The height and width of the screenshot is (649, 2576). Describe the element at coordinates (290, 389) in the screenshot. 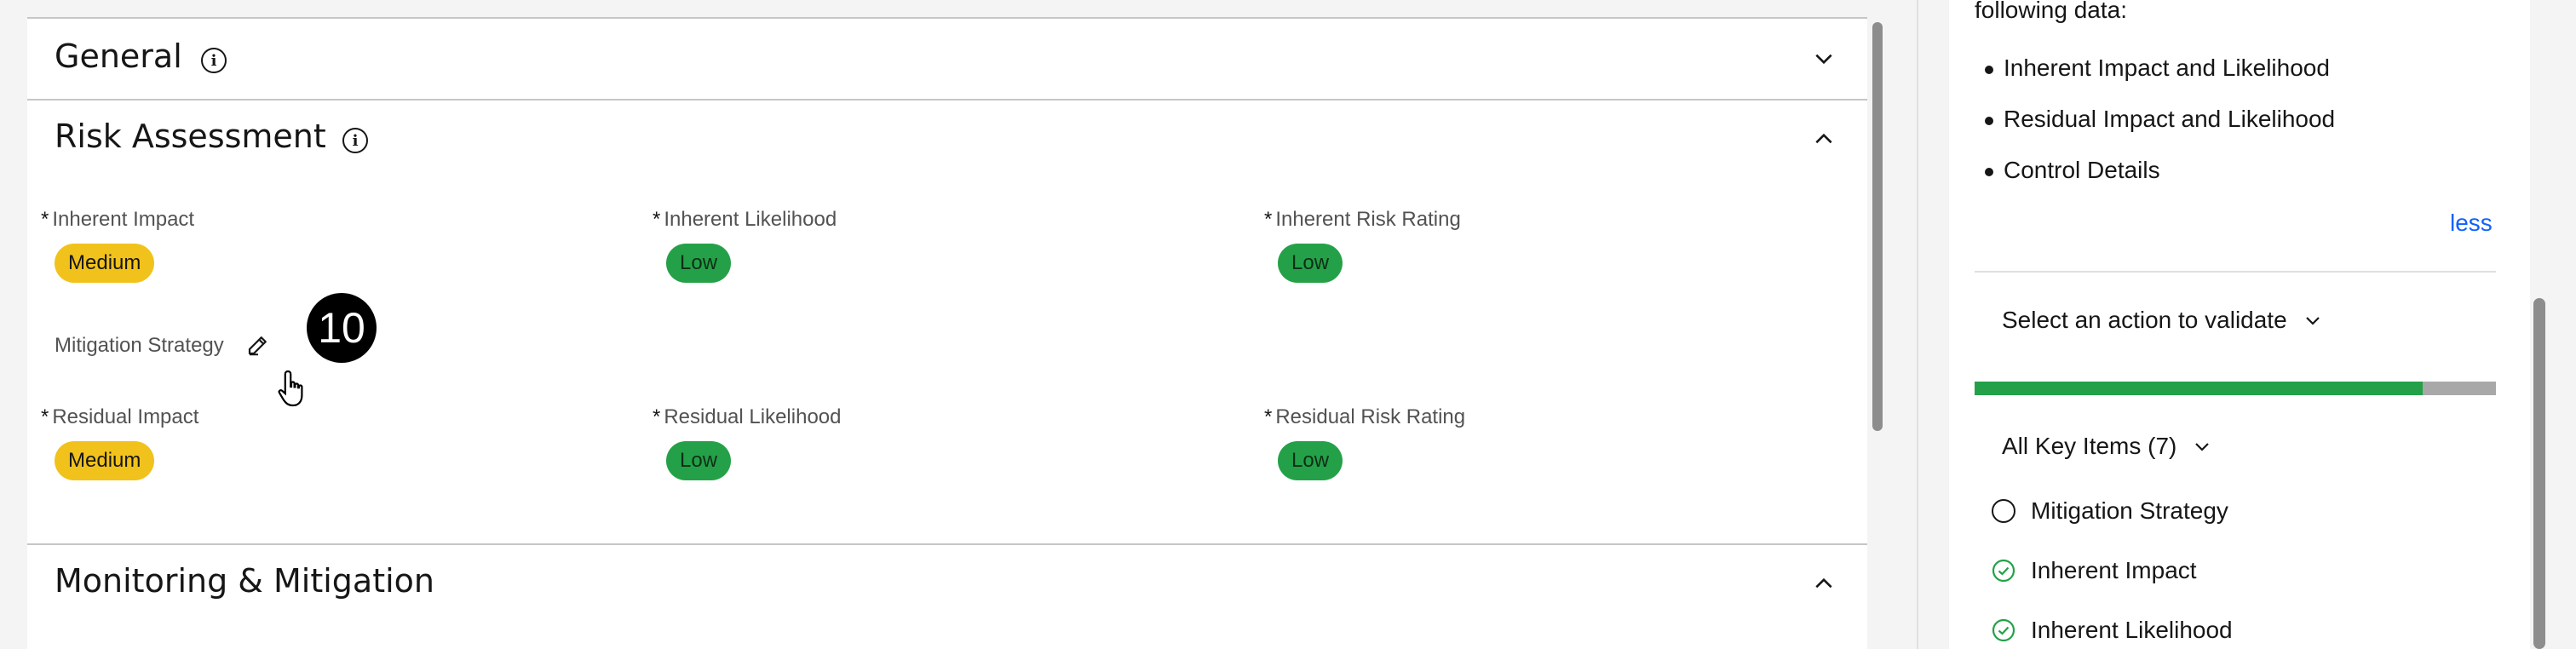

I see `hand-cursor-icon` at that location.